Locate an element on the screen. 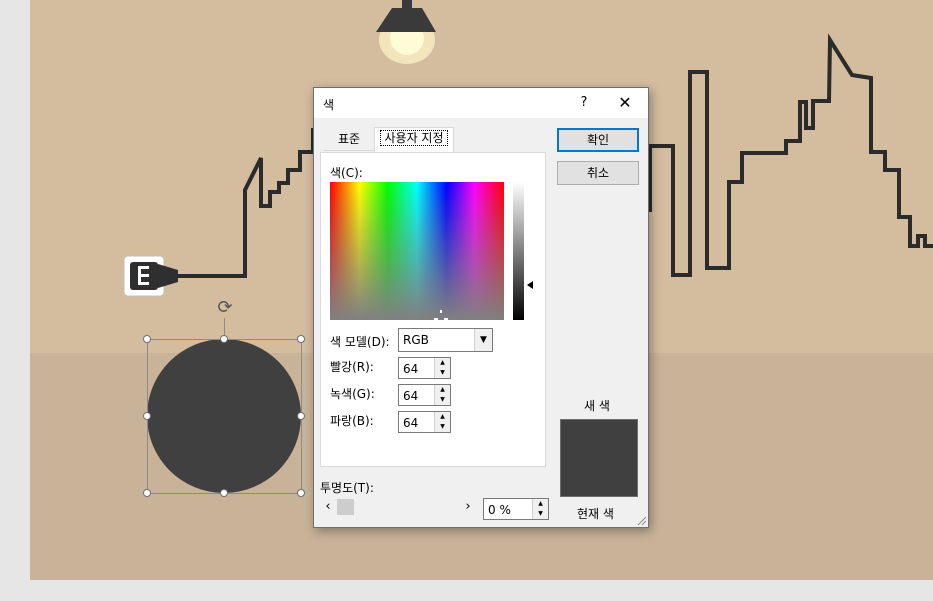 Image resolution: width=933 pixels, height=601 pixels. selection-frame is located at coordinates (224, 416).